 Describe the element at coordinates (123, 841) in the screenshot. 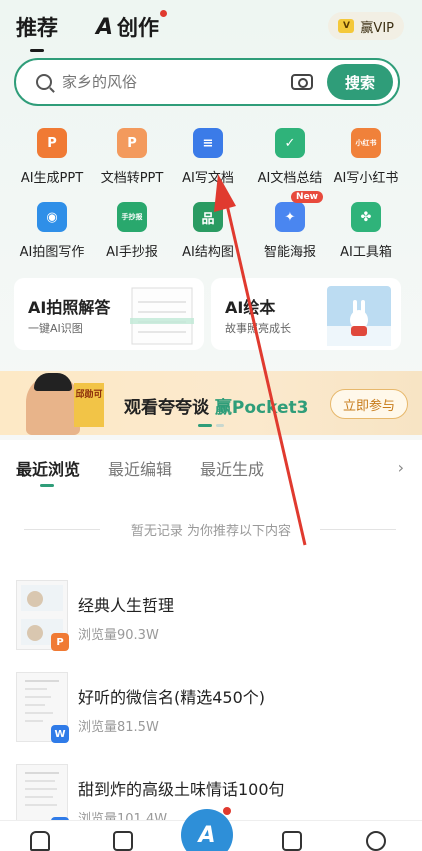

I see `folder-icon` at that location.